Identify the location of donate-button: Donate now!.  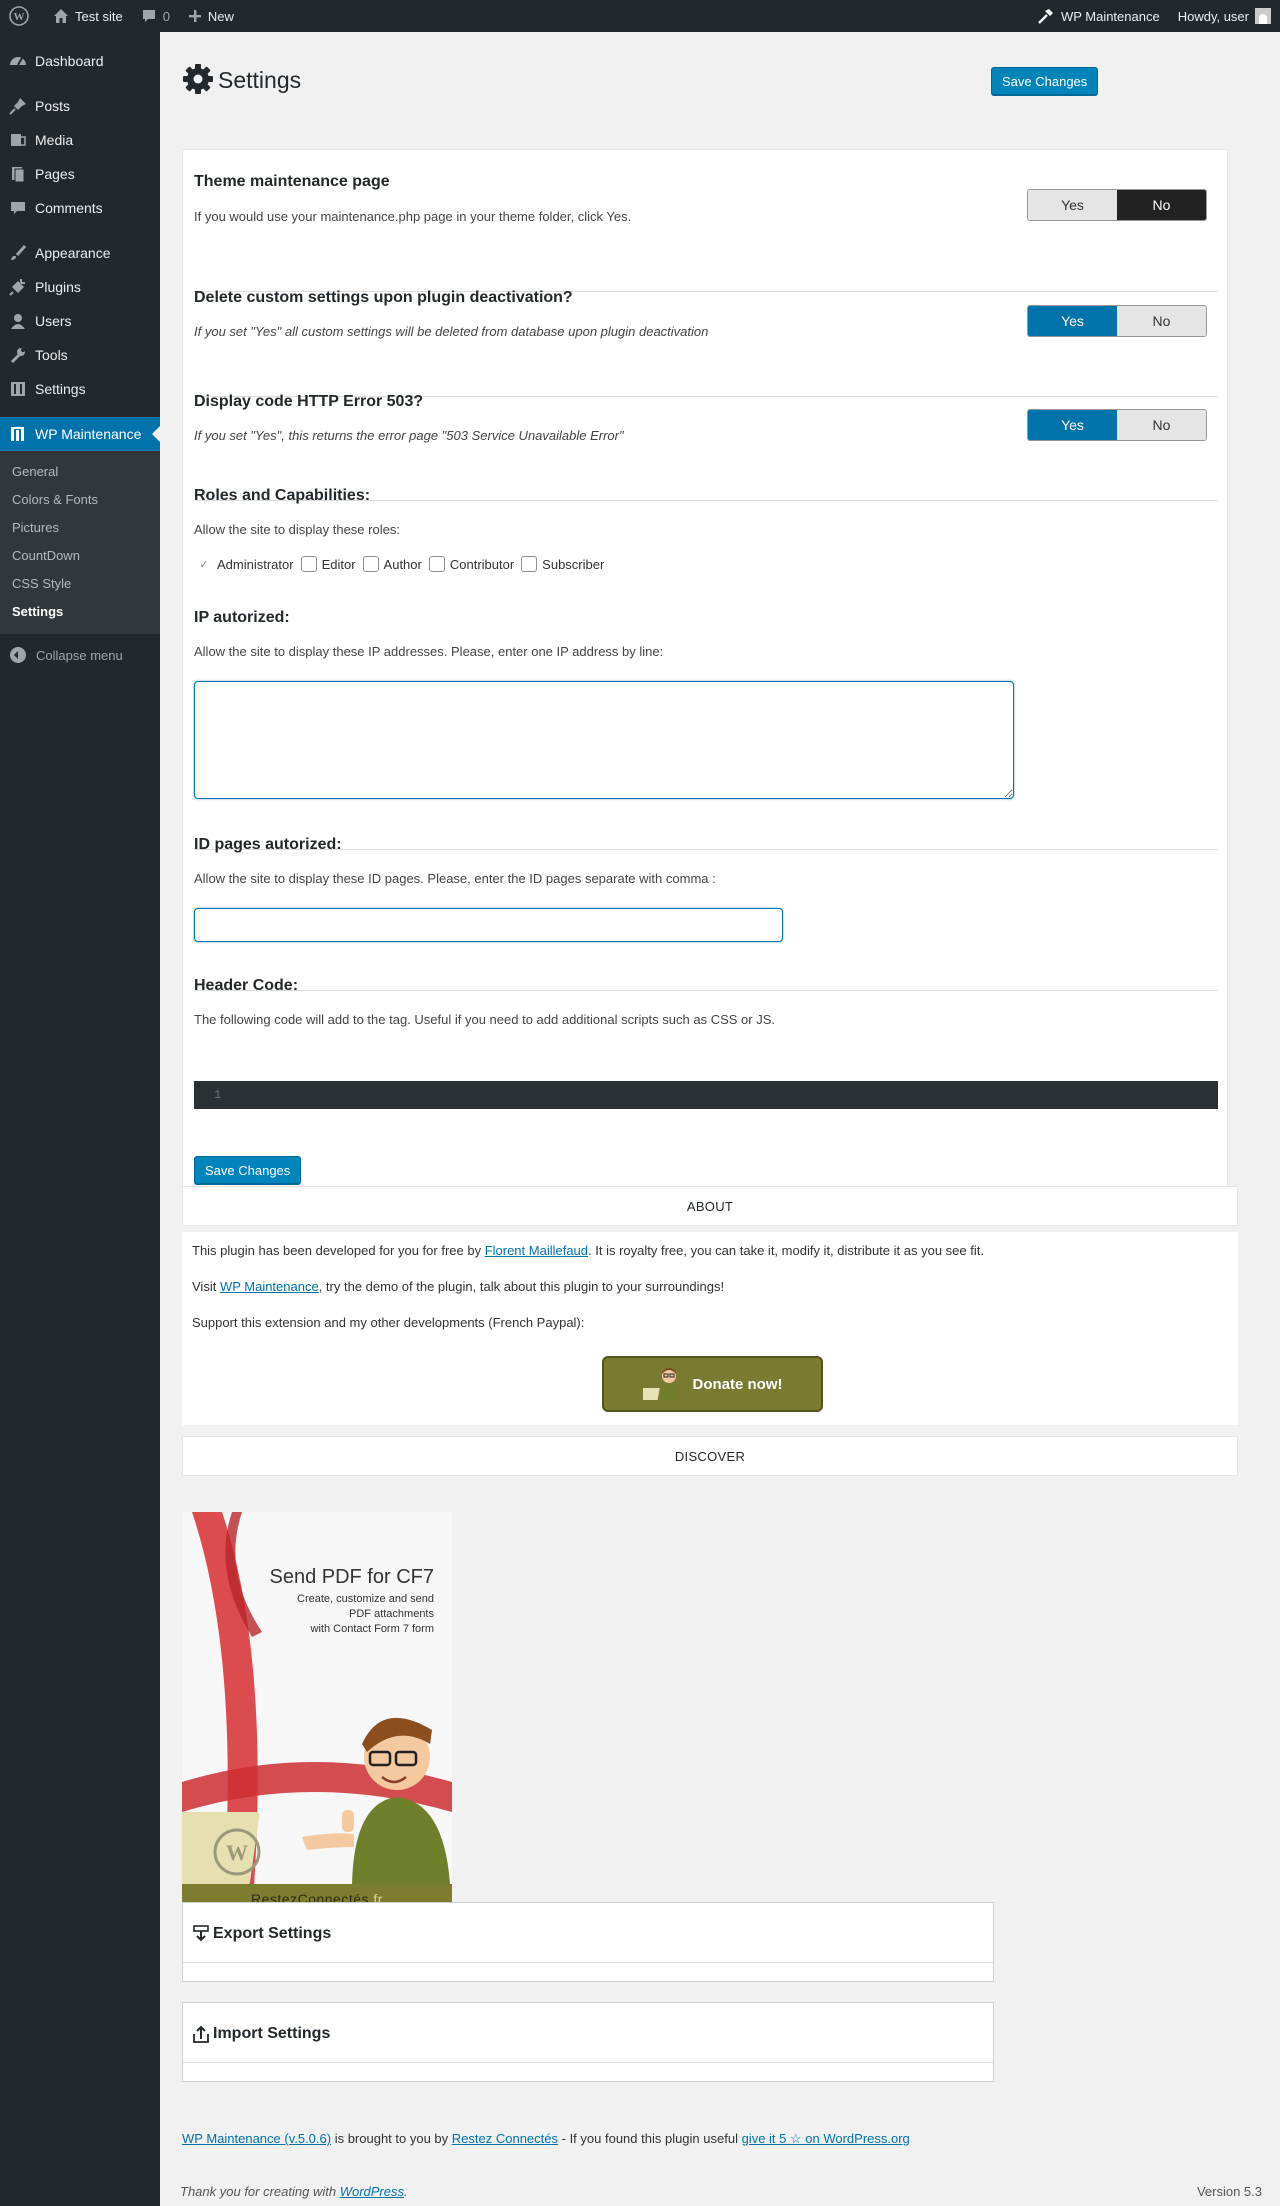
(712, 1384).